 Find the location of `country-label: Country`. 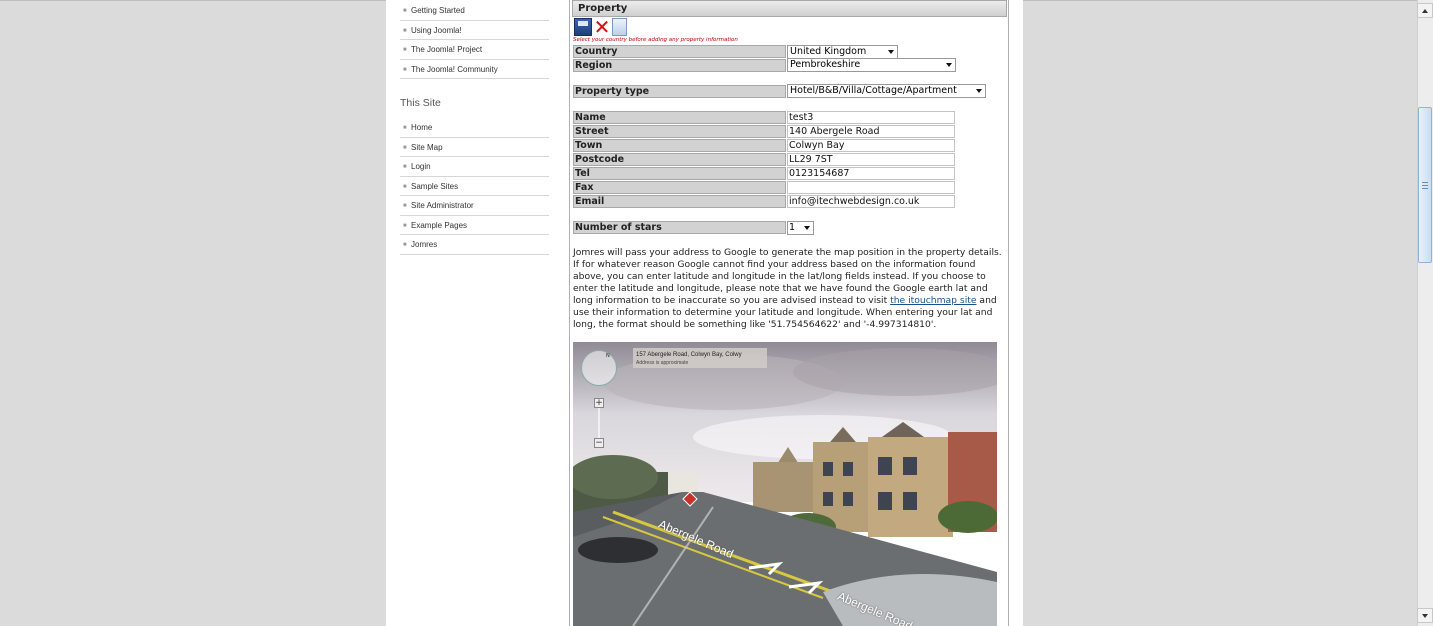

country-label: Country is located at coordinates (679, 51).